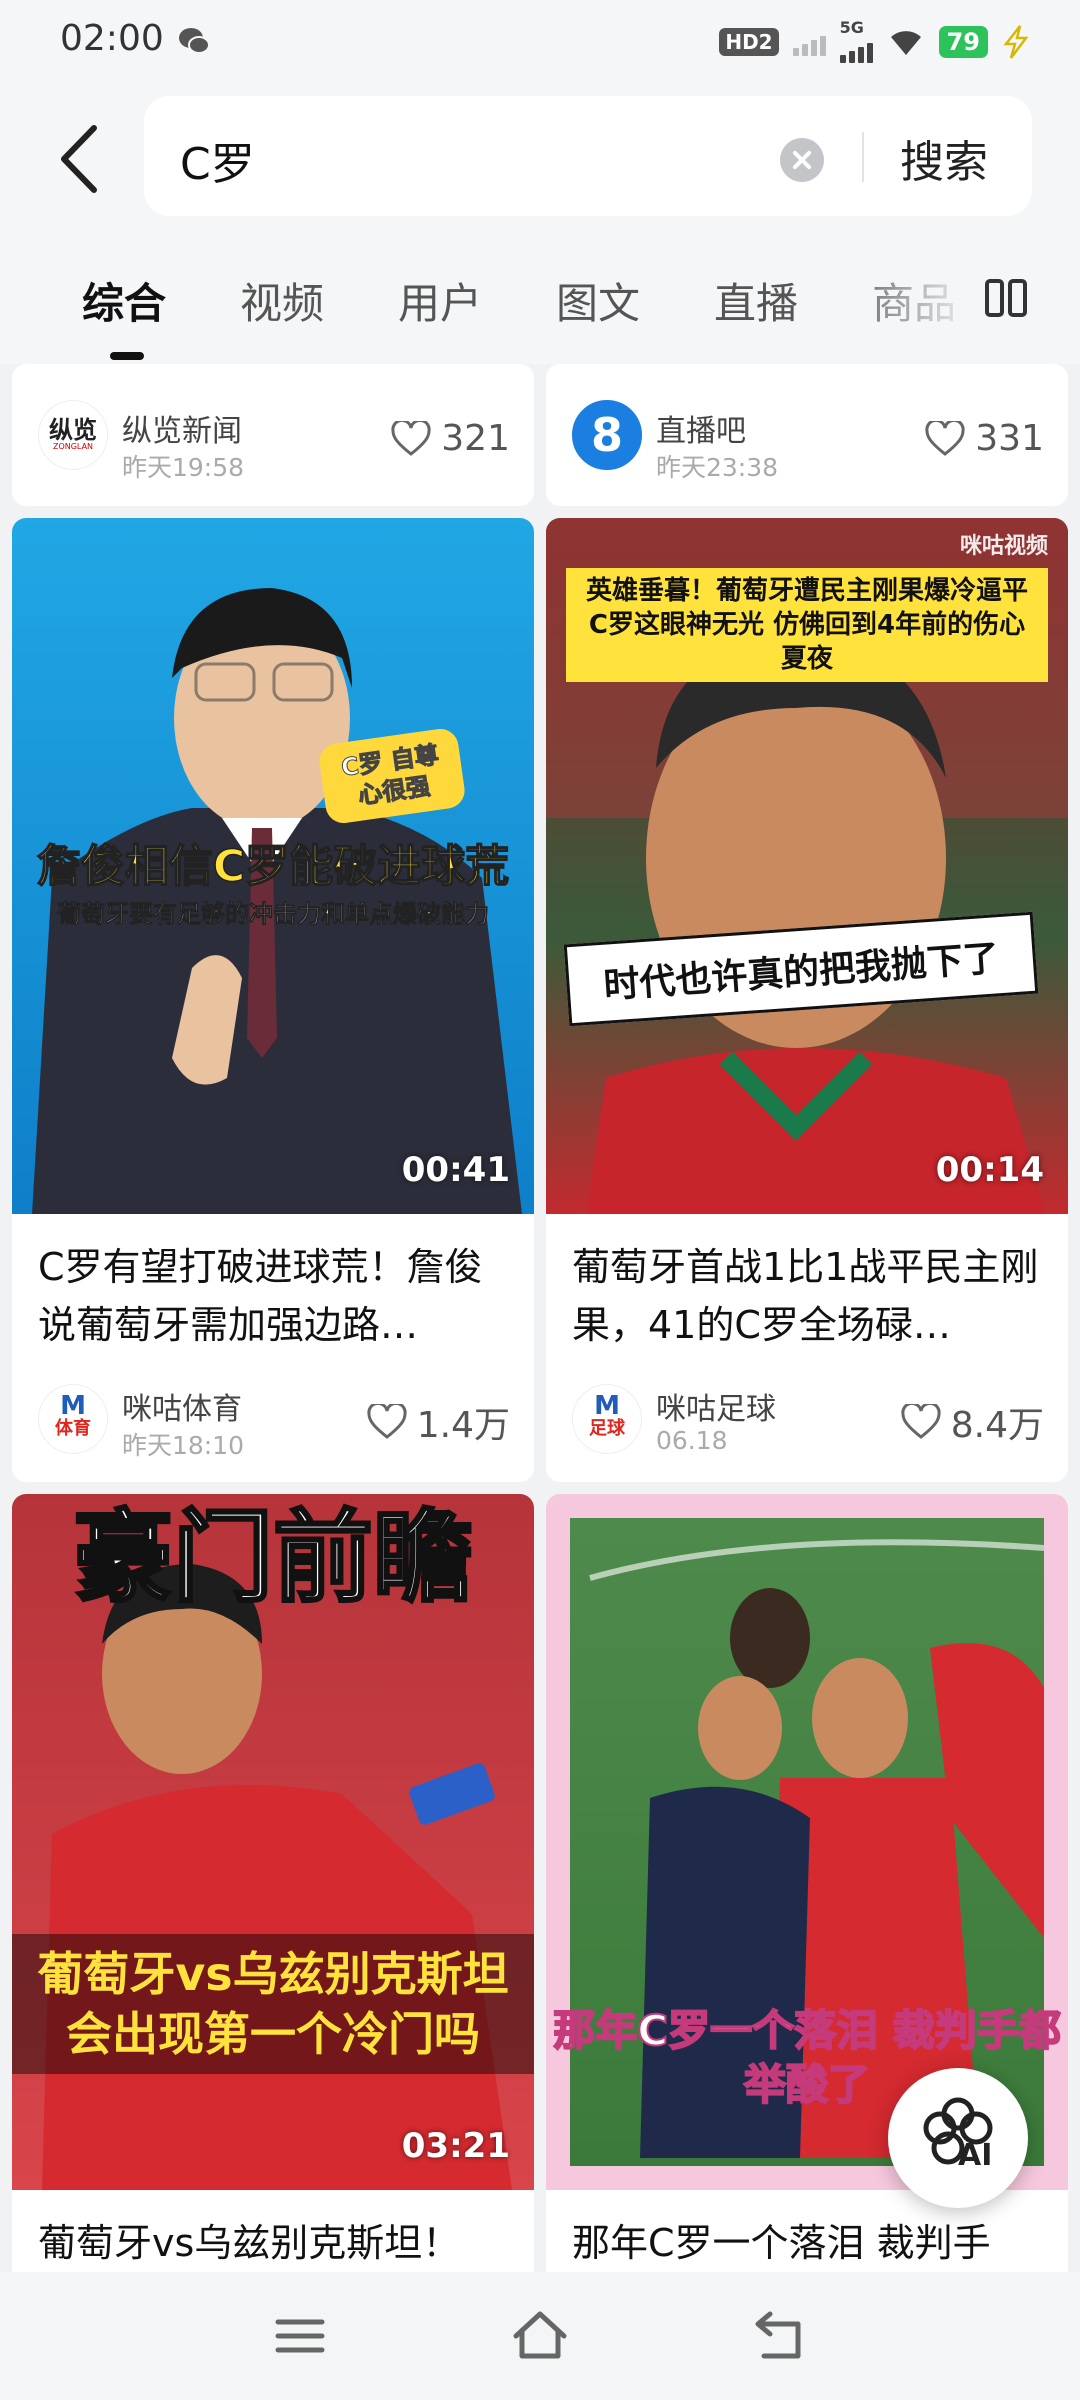 This screenshot has height=2400, width=1080. What do you see at coordinates (183, 1445) in the screenshot?
I see `post-time: 昨天18:10` at bounding box center [183, 1445].